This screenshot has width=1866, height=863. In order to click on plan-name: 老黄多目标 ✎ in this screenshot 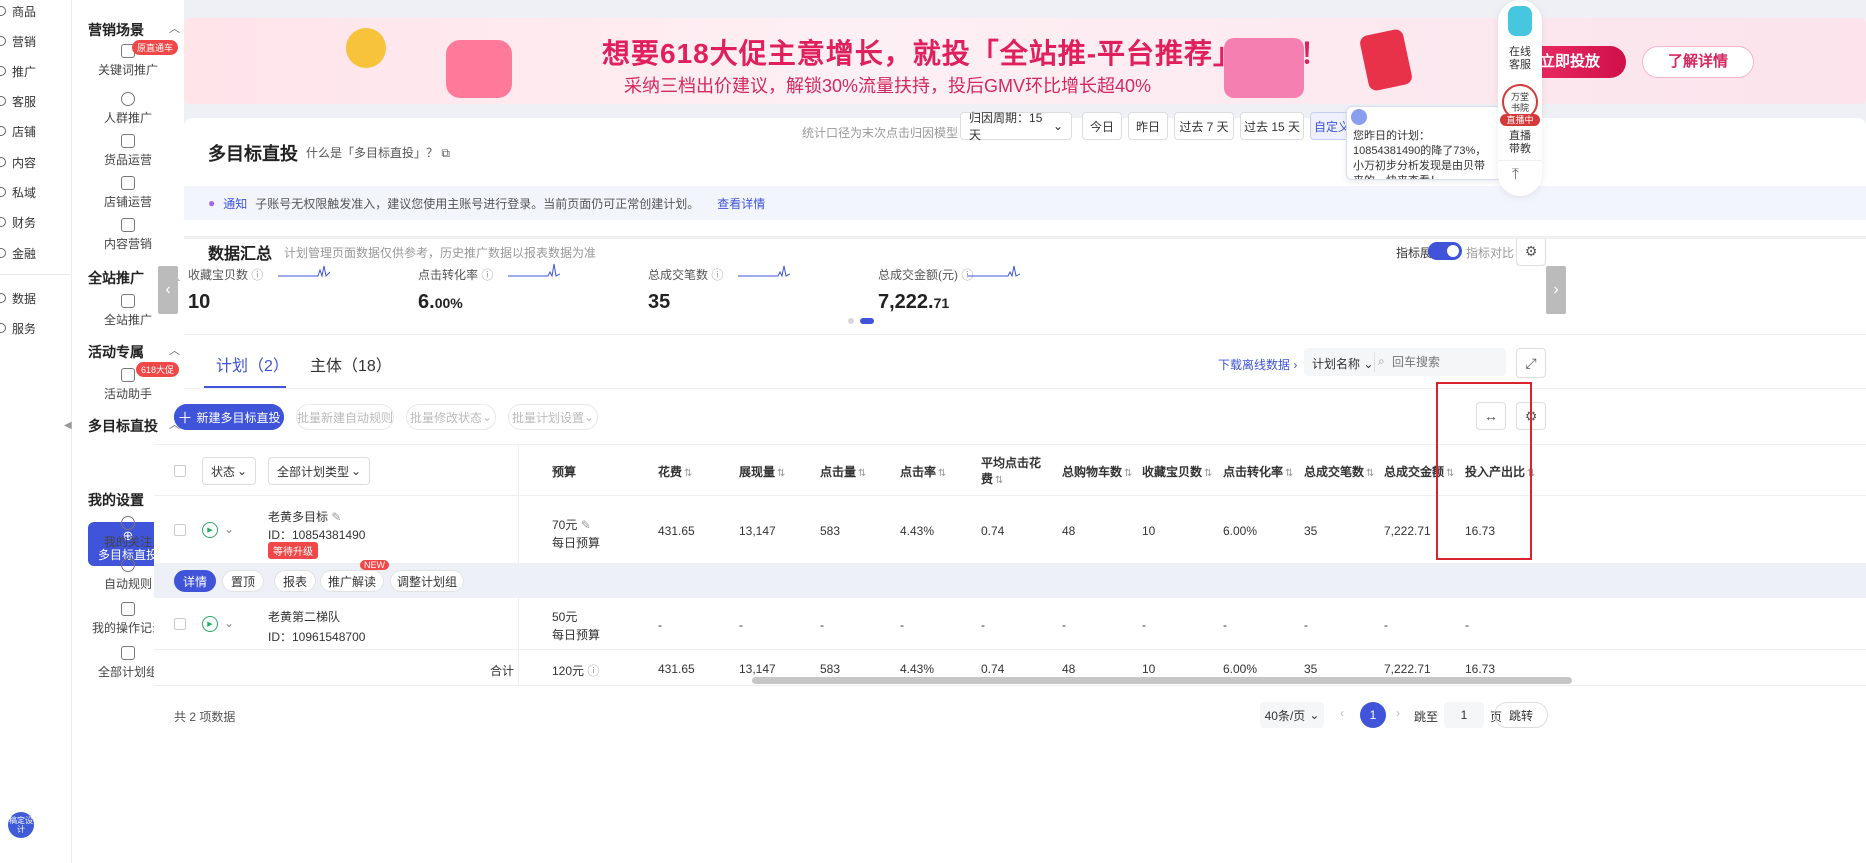, I will do `click(304, 516)`.